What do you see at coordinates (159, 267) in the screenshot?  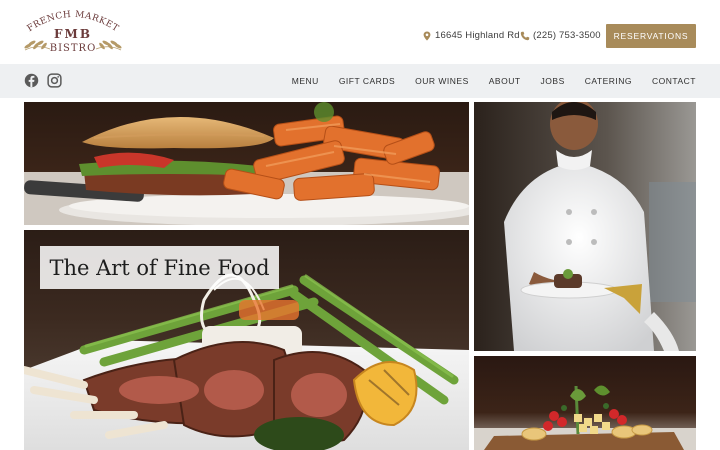 I see `hero-title: The Art of Fine Food` at bounding box center [159, 267].